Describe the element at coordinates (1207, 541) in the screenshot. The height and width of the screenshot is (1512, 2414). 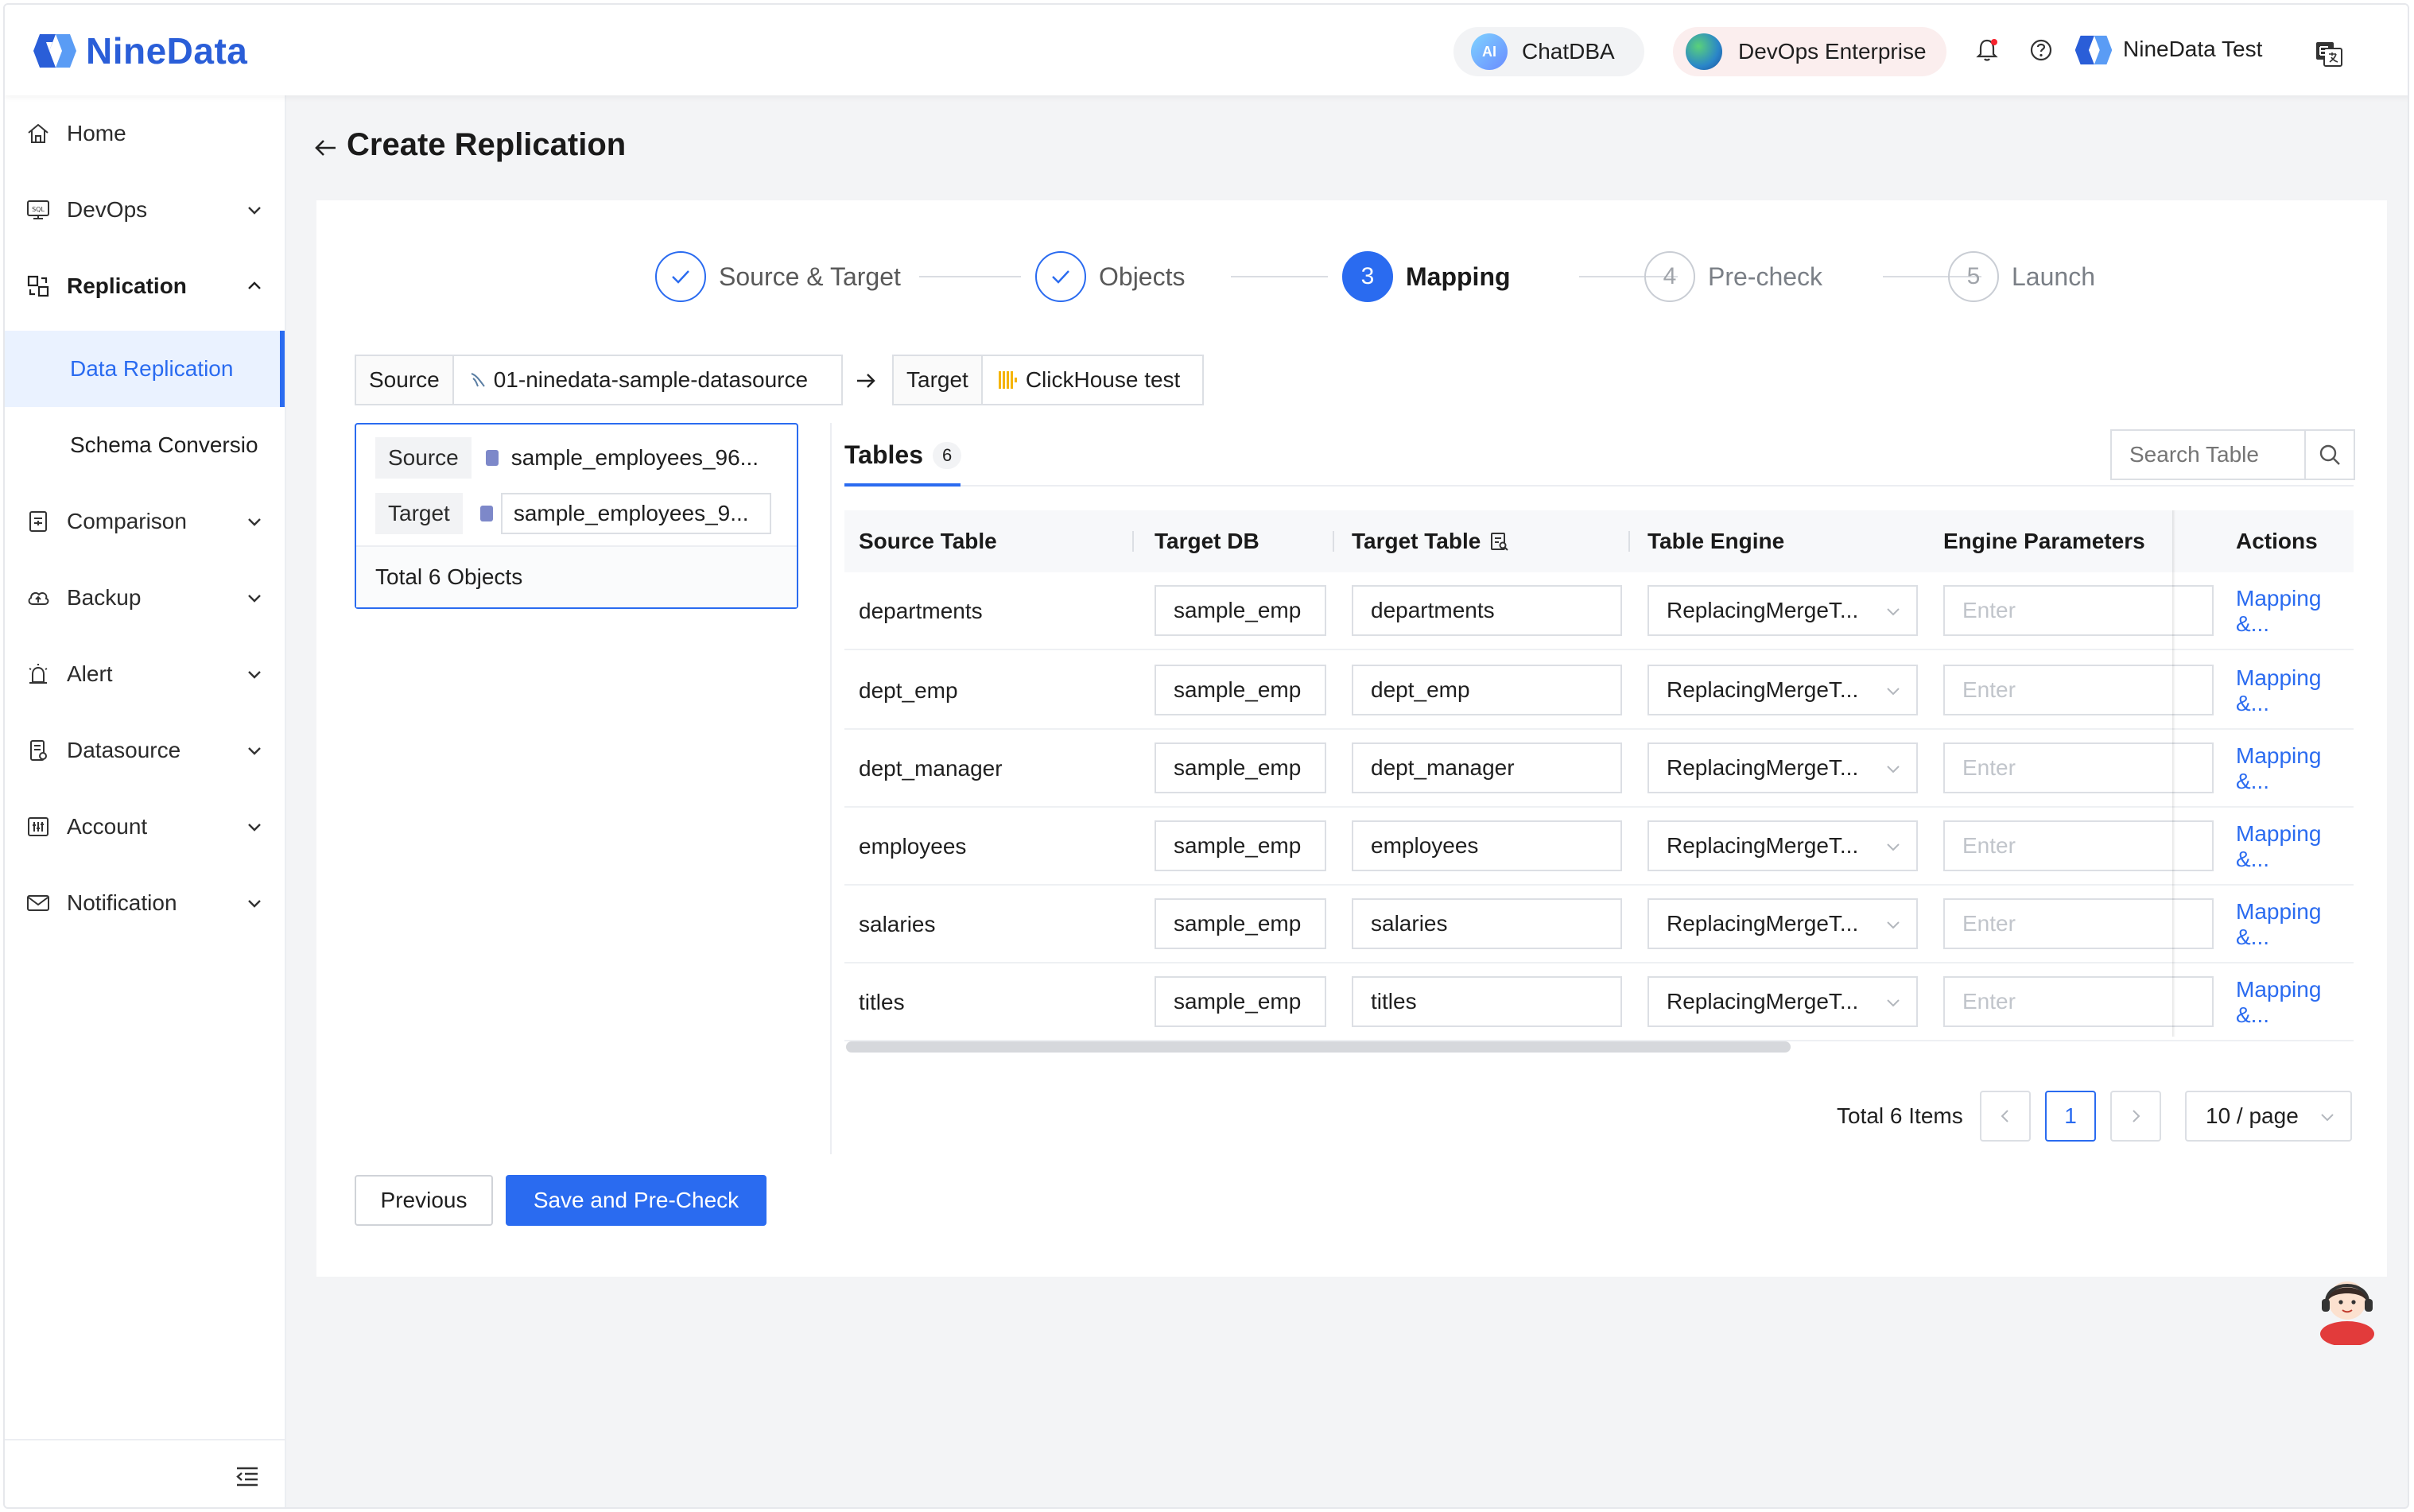
I see `col-target-db: Target DB` at that location.